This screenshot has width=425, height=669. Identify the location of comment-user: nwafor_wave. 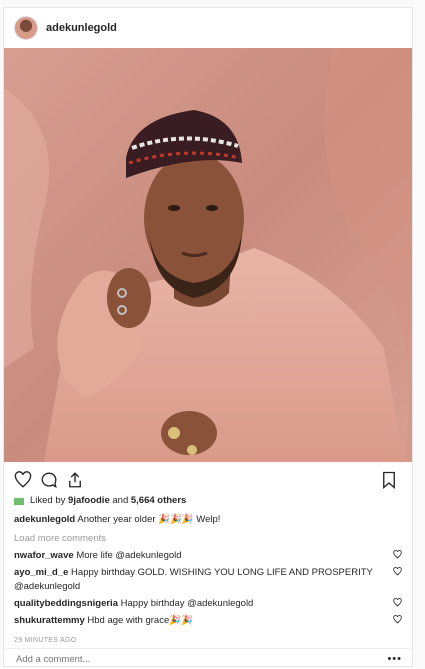
(44, 555).